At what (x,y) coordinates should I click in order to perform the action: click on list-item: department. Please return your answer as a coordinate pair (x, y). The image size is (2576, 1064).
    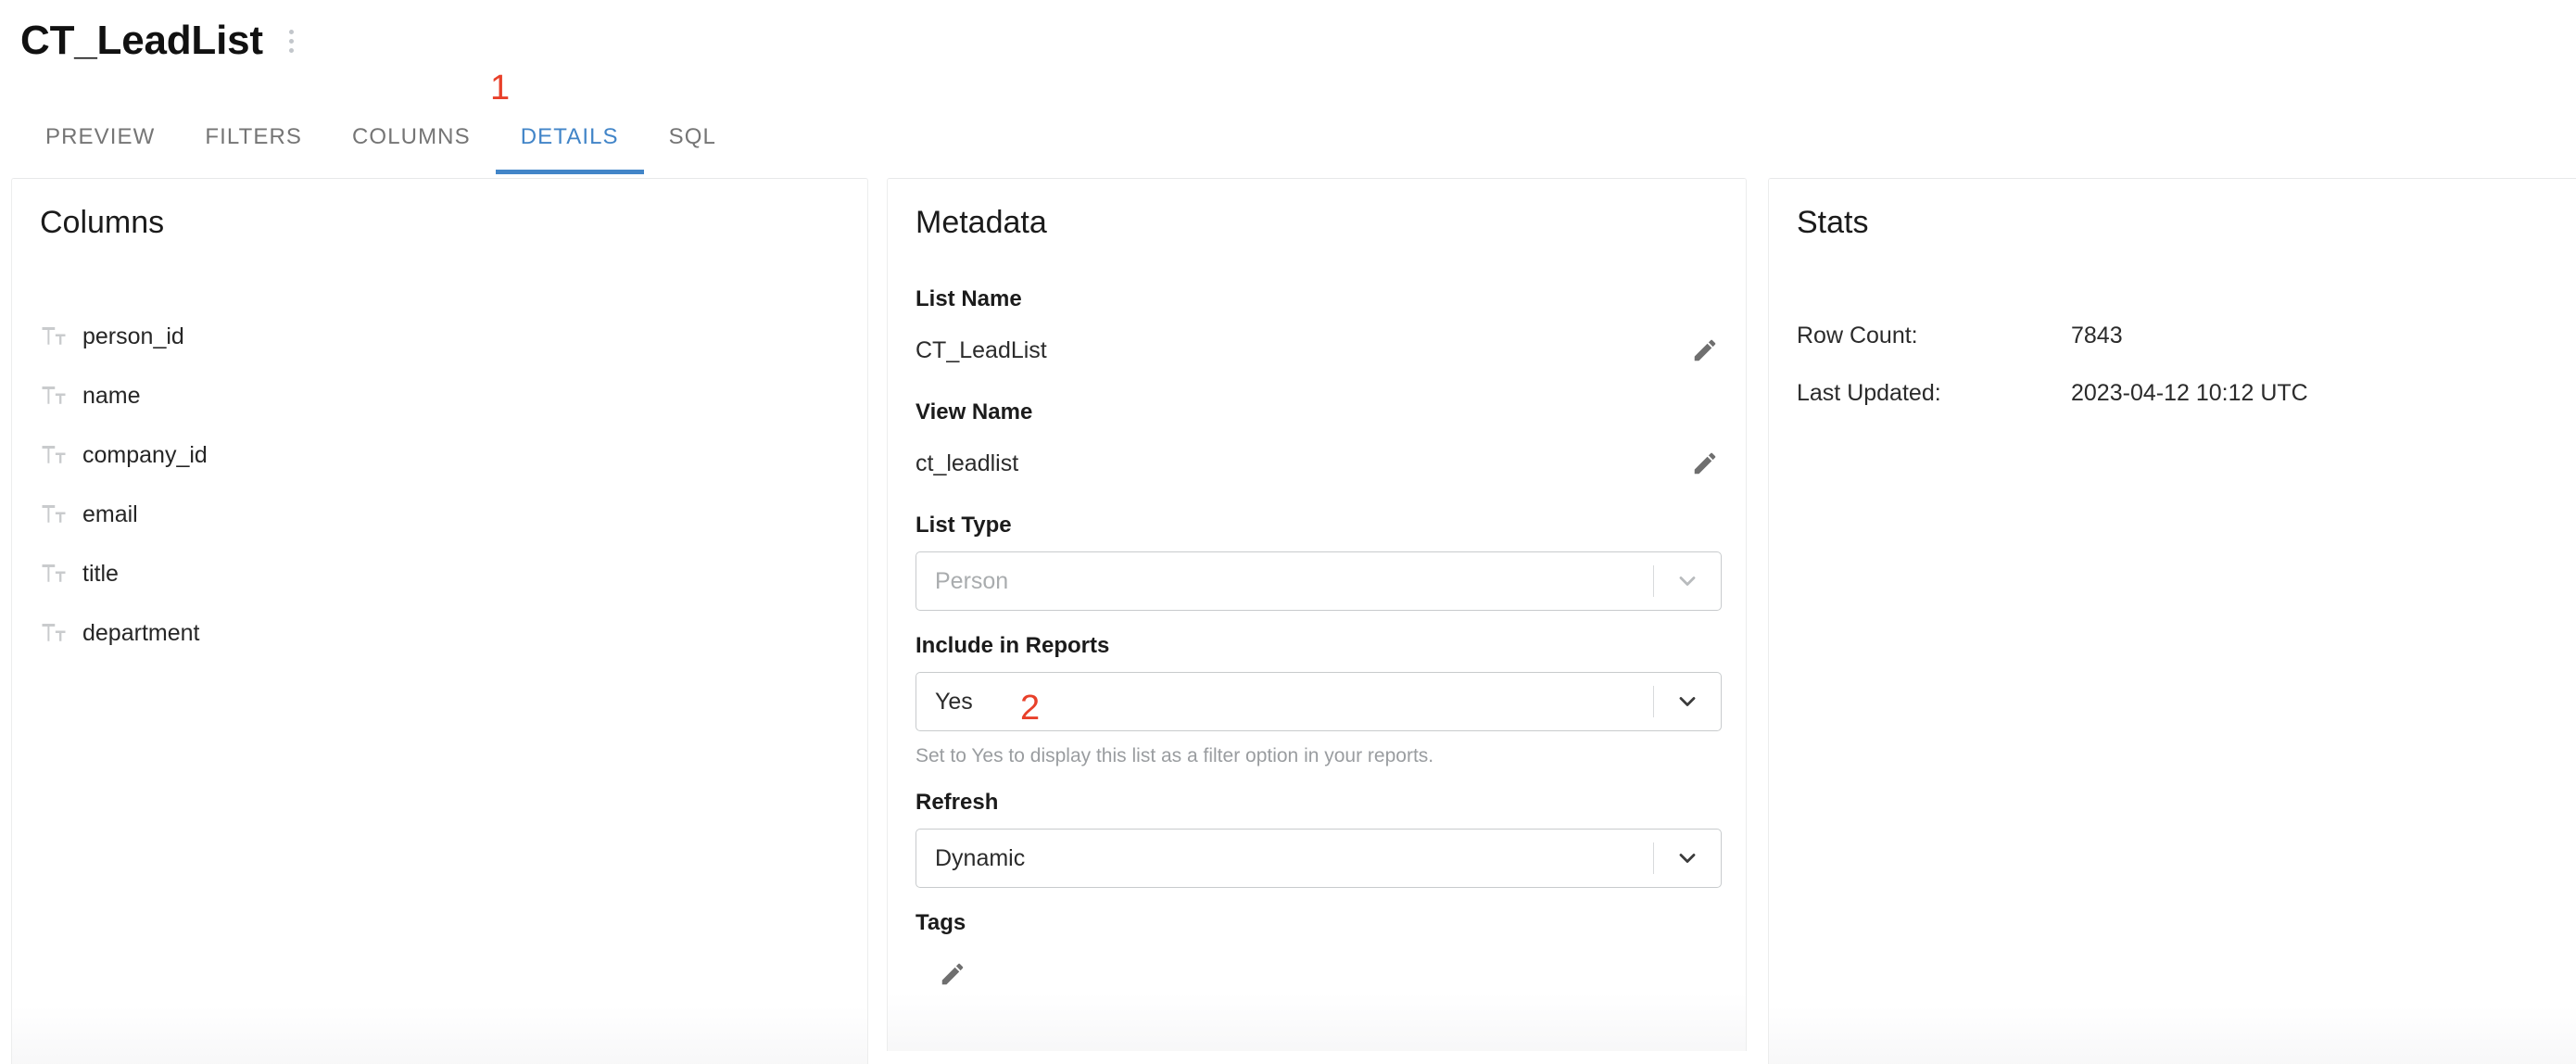
    Looking at the image, I should click on (442, 633).